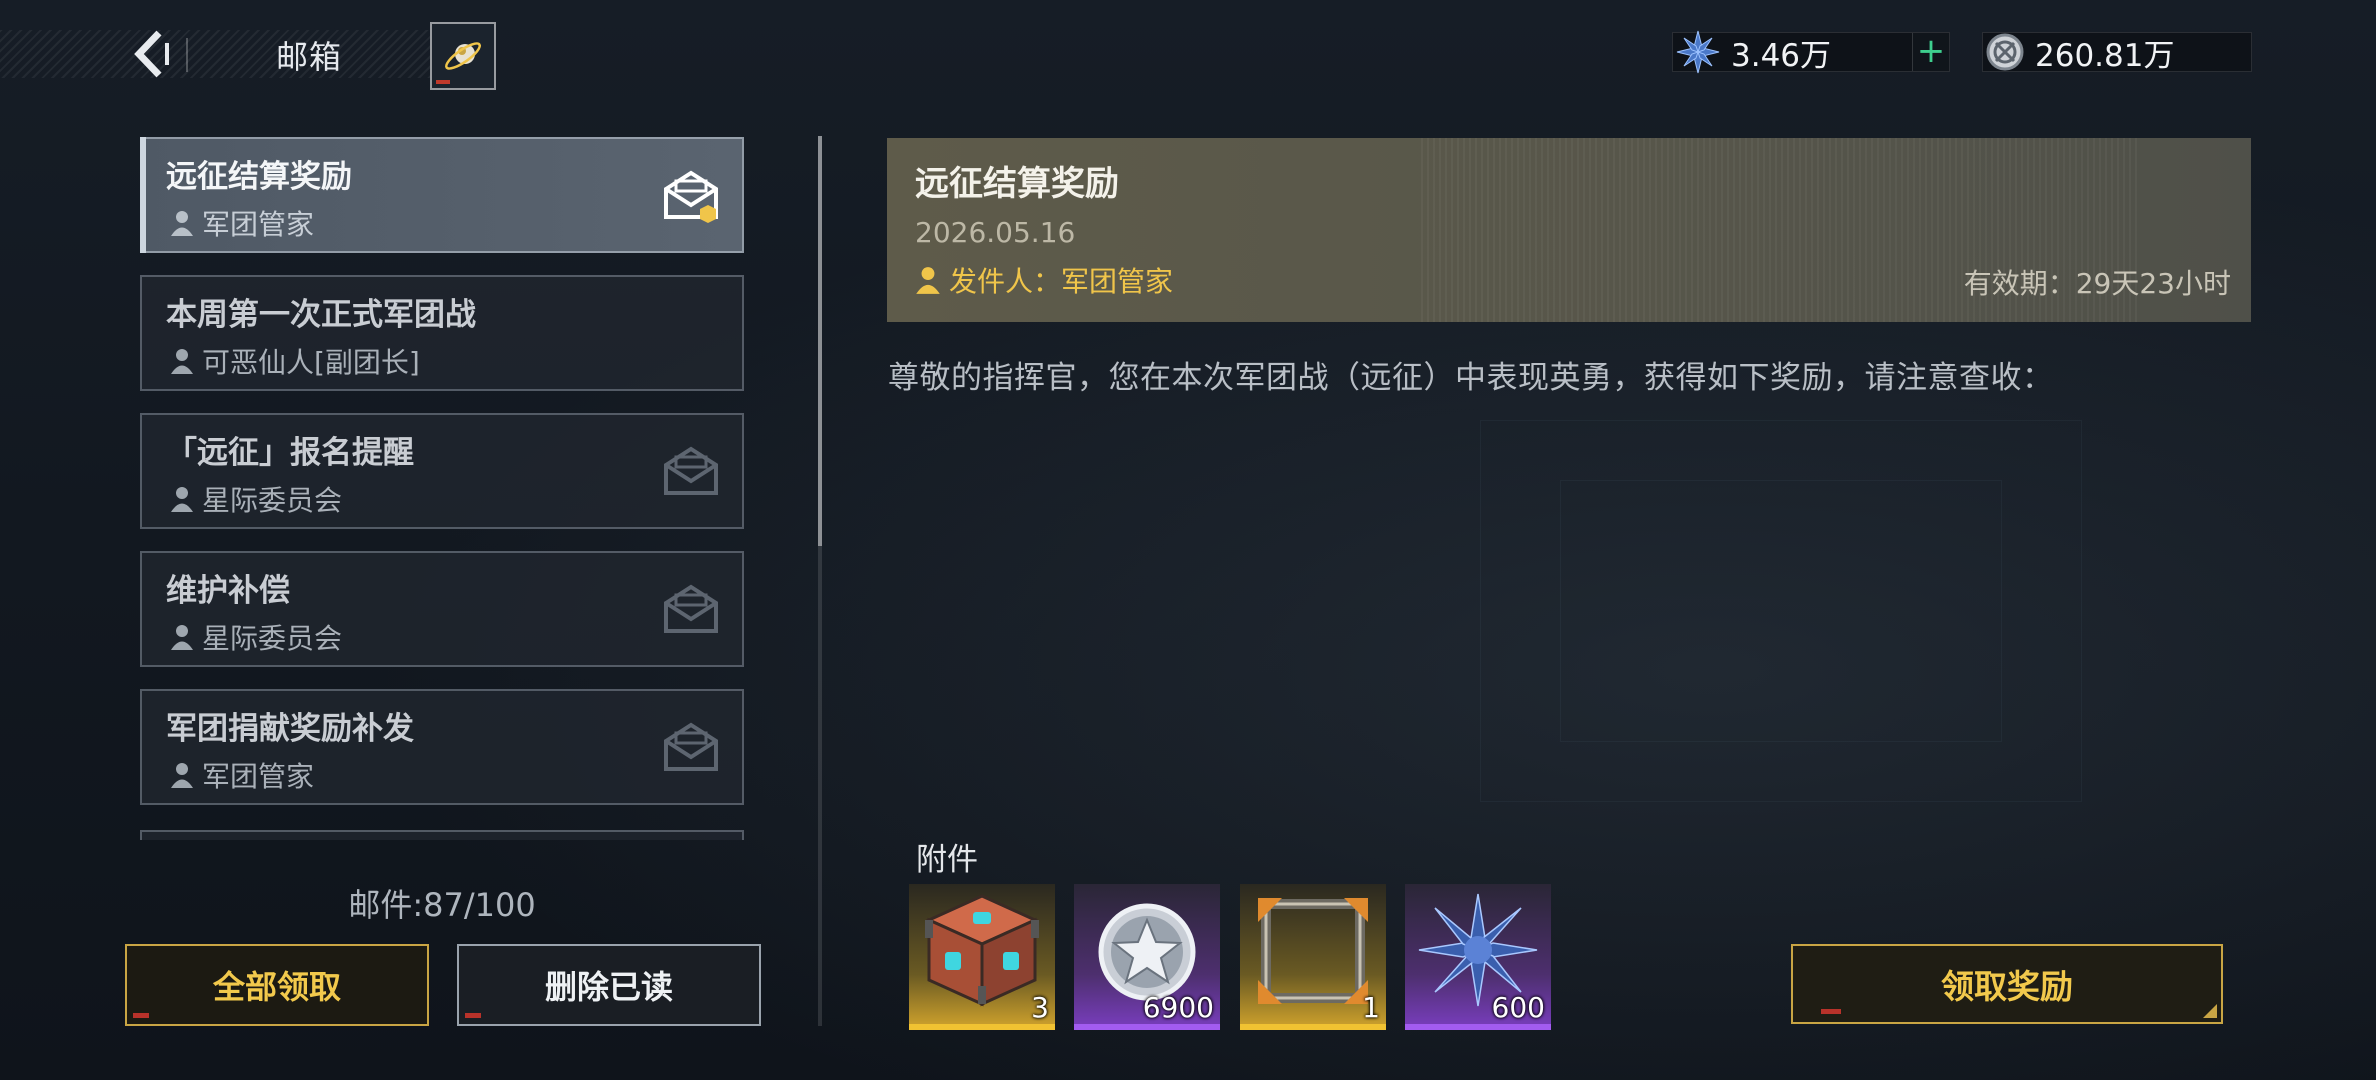  What do you see at coordinates (442, 835) in the screenshot?
I see `mail-list-item-partial` at bounding box center [442, 835].